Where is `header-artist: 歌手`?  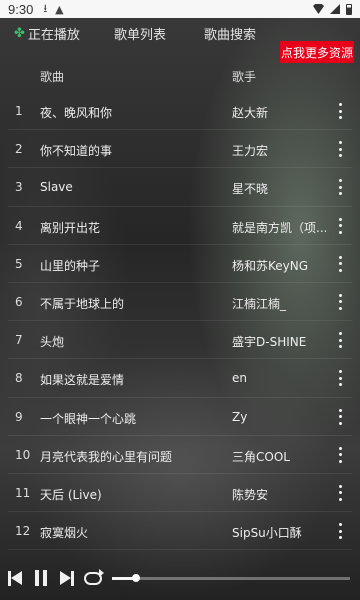
header-artist: 歌手 is located at coordinates (244, 77).